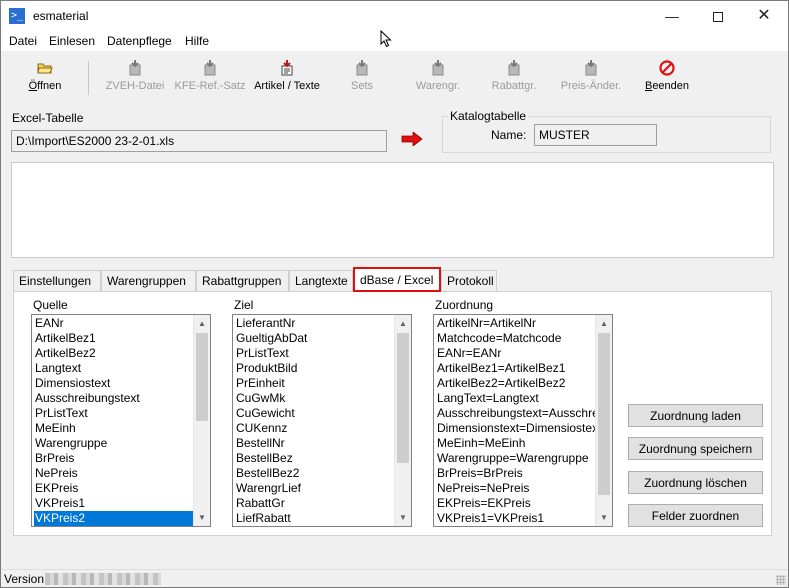 This screenshot has width=789, height=588. Describe the element at coordinates (524, 413) in the screenshot. I see `zuordnung-list-item: Ausschreibungstext=Ausschreibungstext` at that location.